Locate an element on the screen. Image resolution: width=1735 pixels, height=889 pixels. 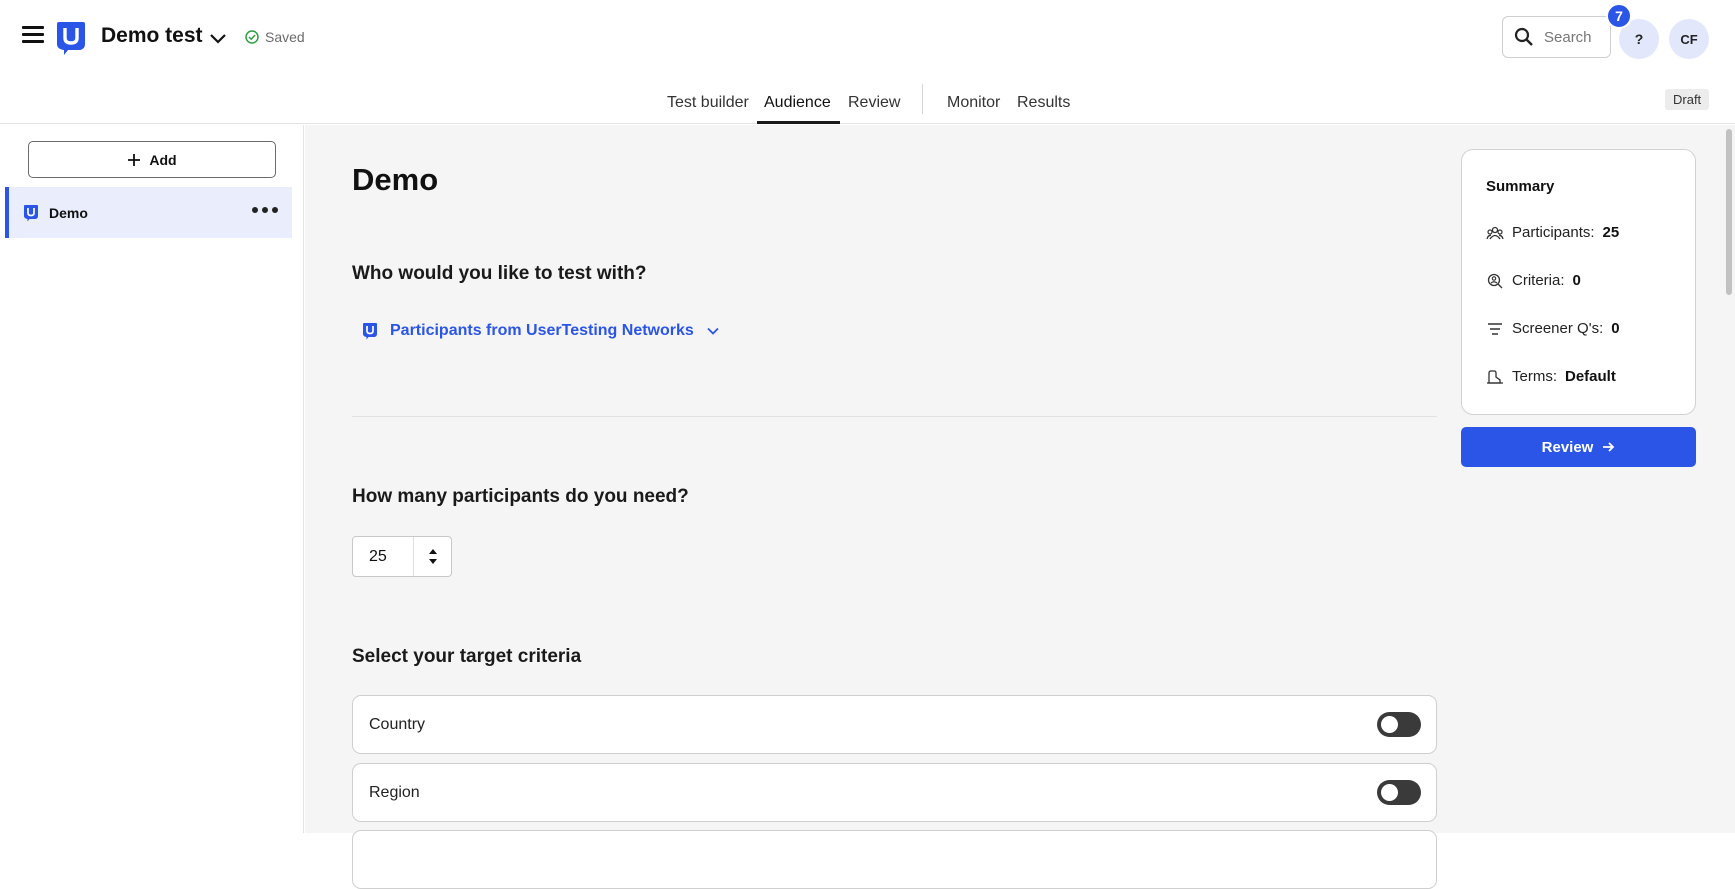
avatar: CF is located at coordinates (1689, 39).